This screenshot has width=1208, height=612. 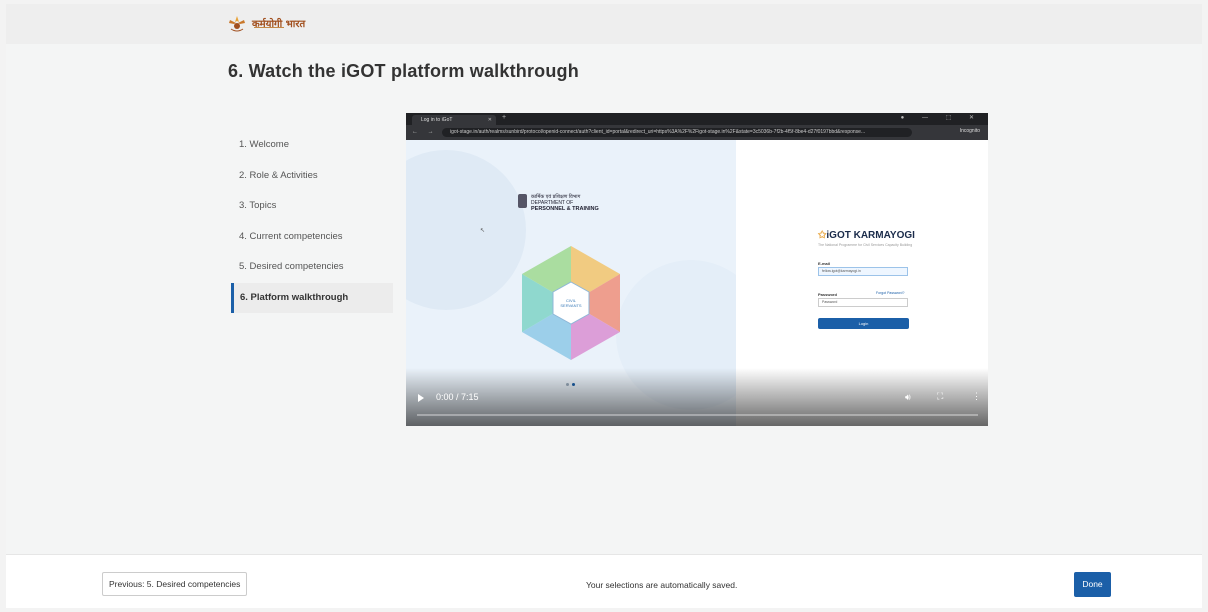 I want to click on step-current-competencies: 4. Current competencies, so click(x=312, y=237).